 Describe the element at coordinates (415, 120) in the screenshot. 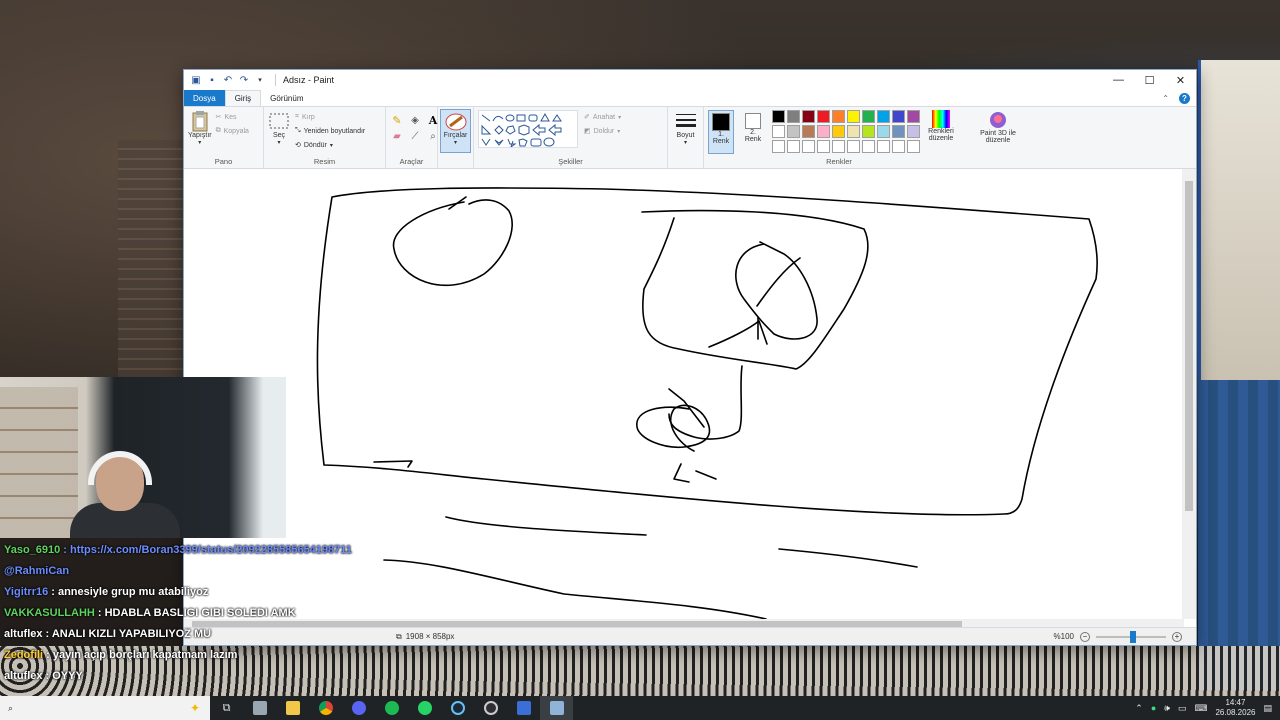

I see `fill-icon: ◈` at that location.